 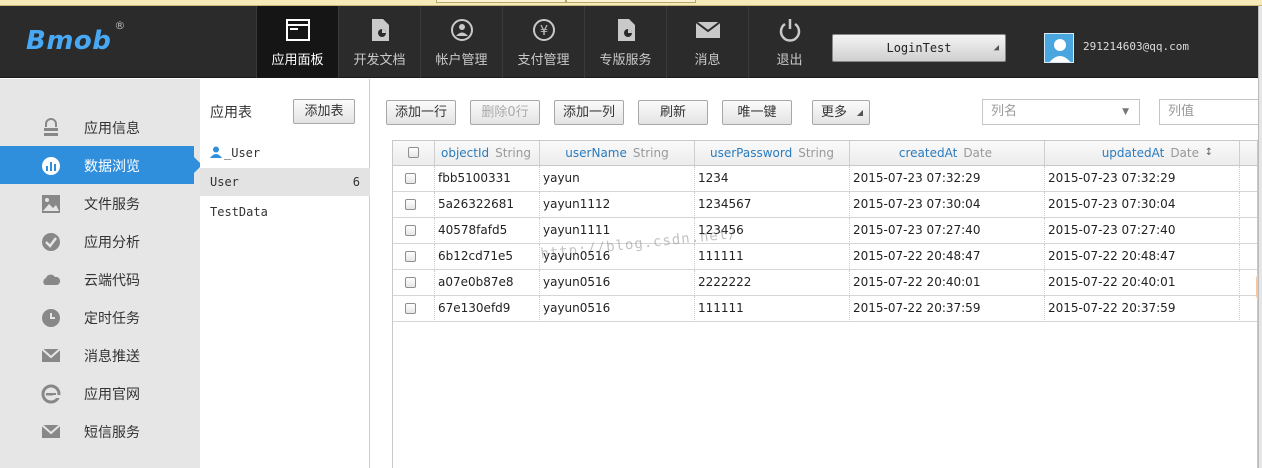 I want to click on browser-tab-edge, so click(x=501, y=1).